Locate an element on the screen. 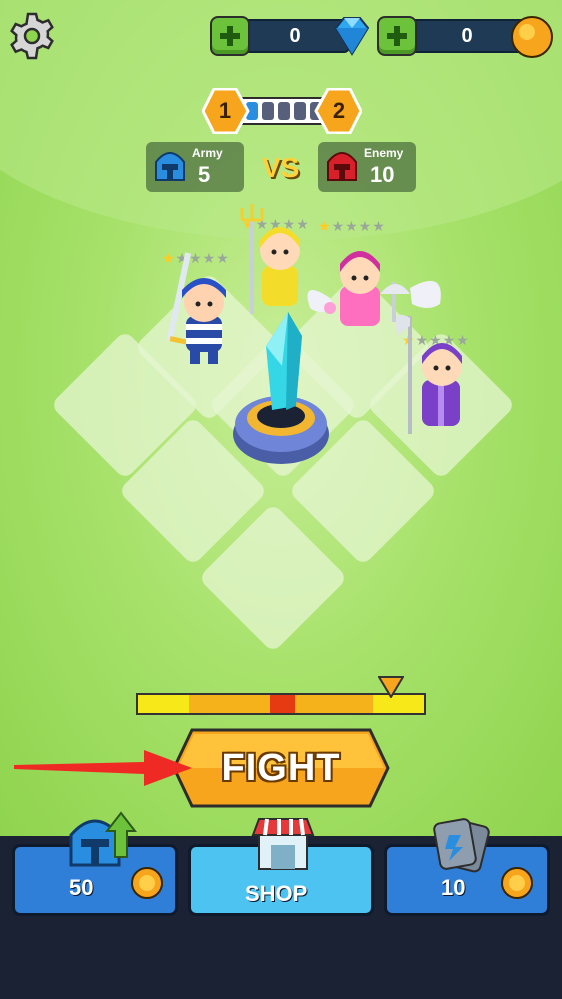 This screenshot has height=999, width=562. cards-cost: 10 is located at coordinates (453, 887).